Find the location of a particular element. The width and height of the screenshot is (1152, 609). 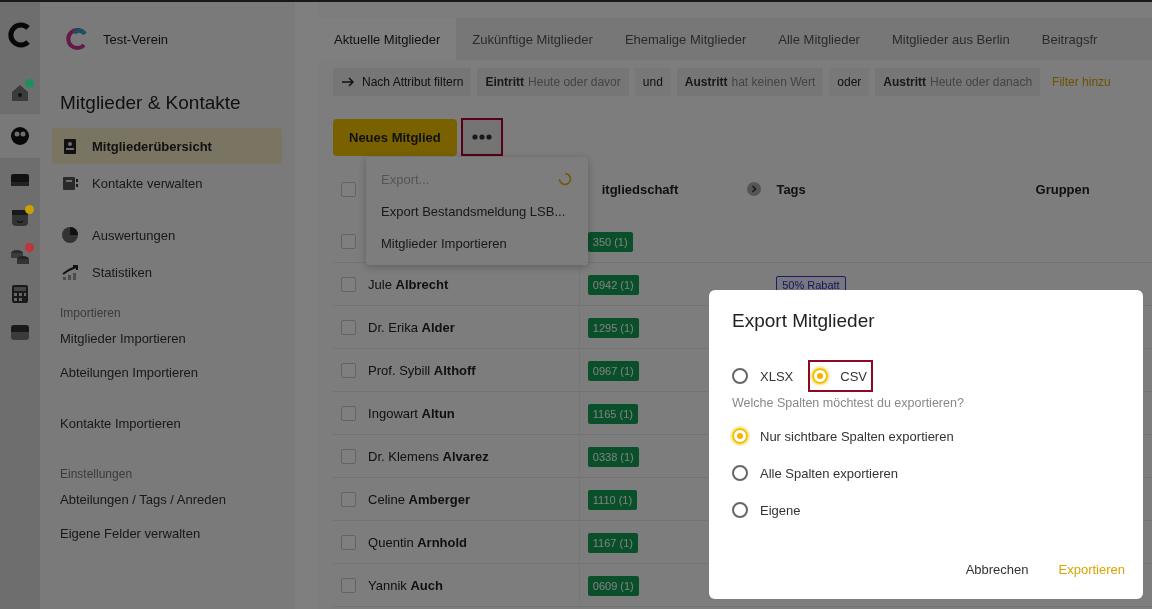

tab: Ehemalige Mitglieder is located at coordinates (685, 39).